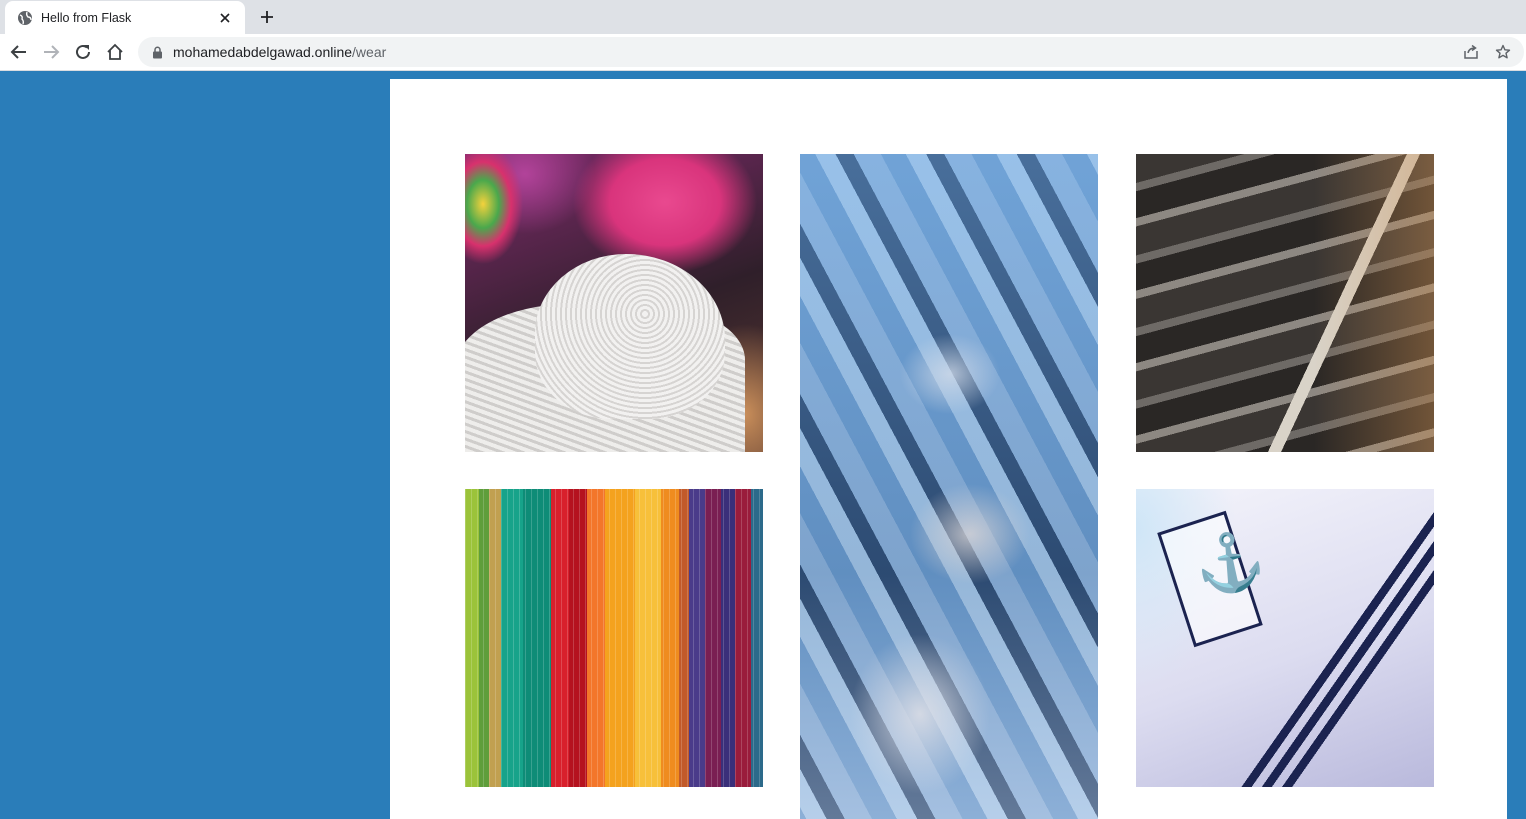 This screenshot has height=819, width=1526. I want to click on address-bar: mohamedabdelgawad.online/wear, so click(831, 52).